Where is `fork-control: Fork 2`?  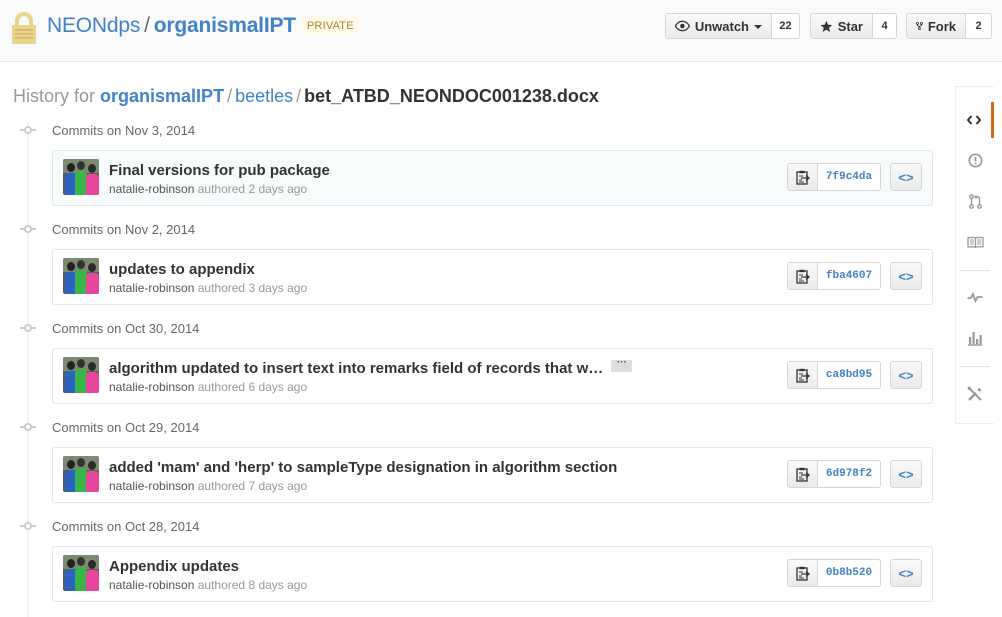
fork-control: Fork 2 is located at coordinates (949, 26).